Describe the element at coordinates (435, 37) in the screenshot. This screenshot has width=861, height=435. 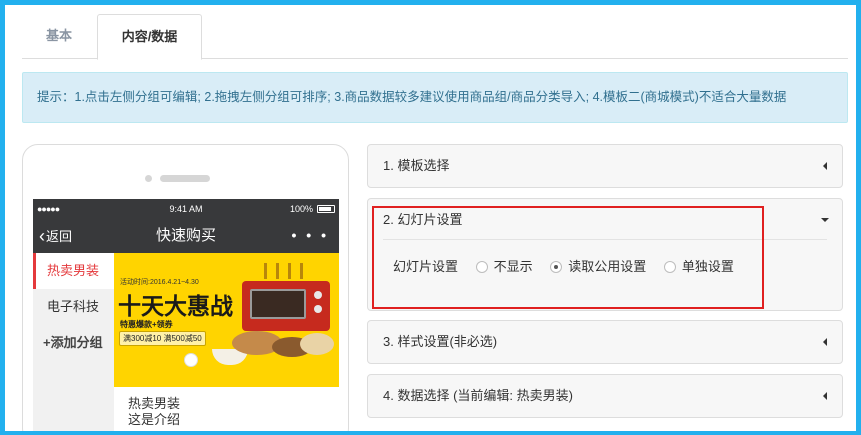
I see `tab-bar: 基本 内容/数据` at that location.